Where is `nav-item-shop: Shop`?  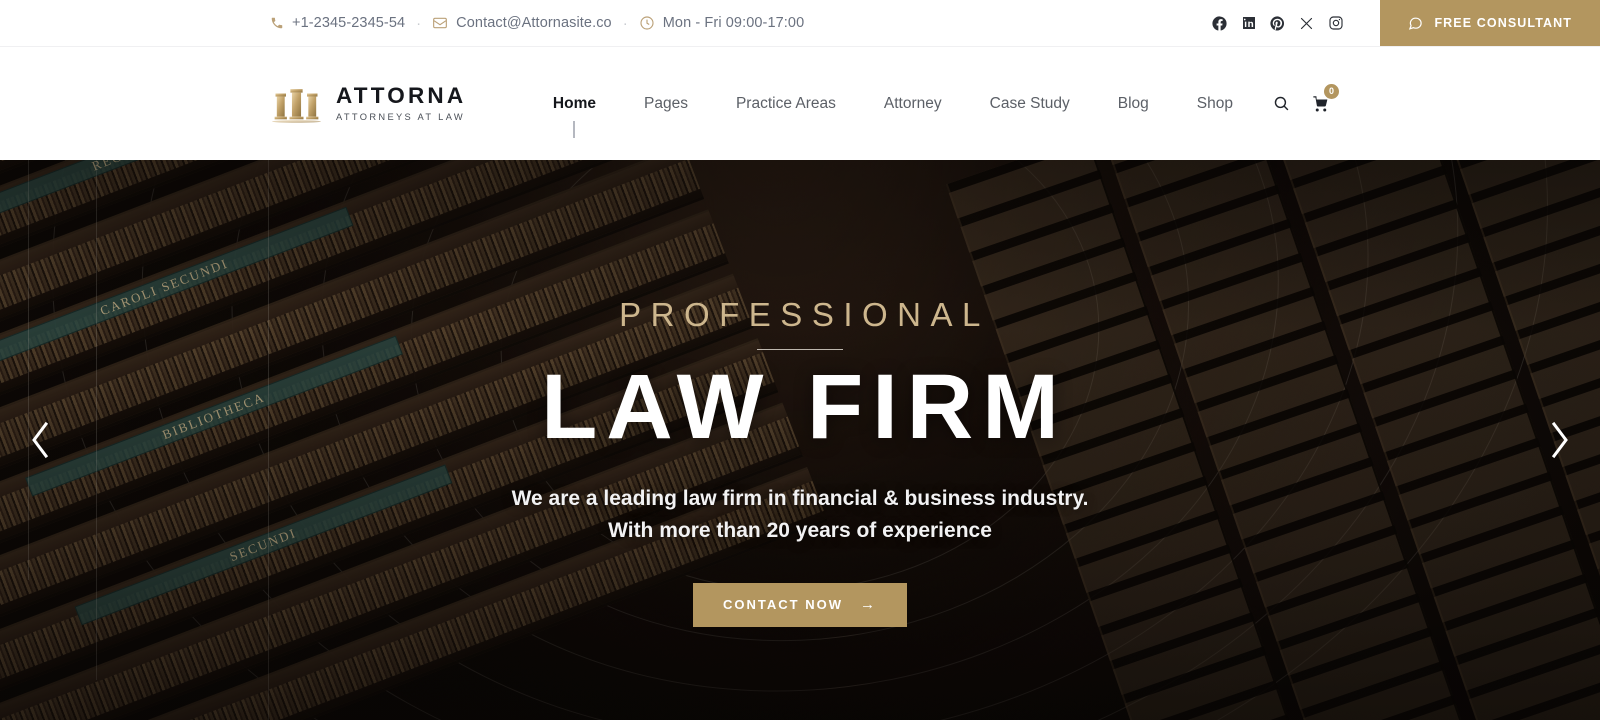
nav-item-shop: Shop is located at coordinates (1215, 104).